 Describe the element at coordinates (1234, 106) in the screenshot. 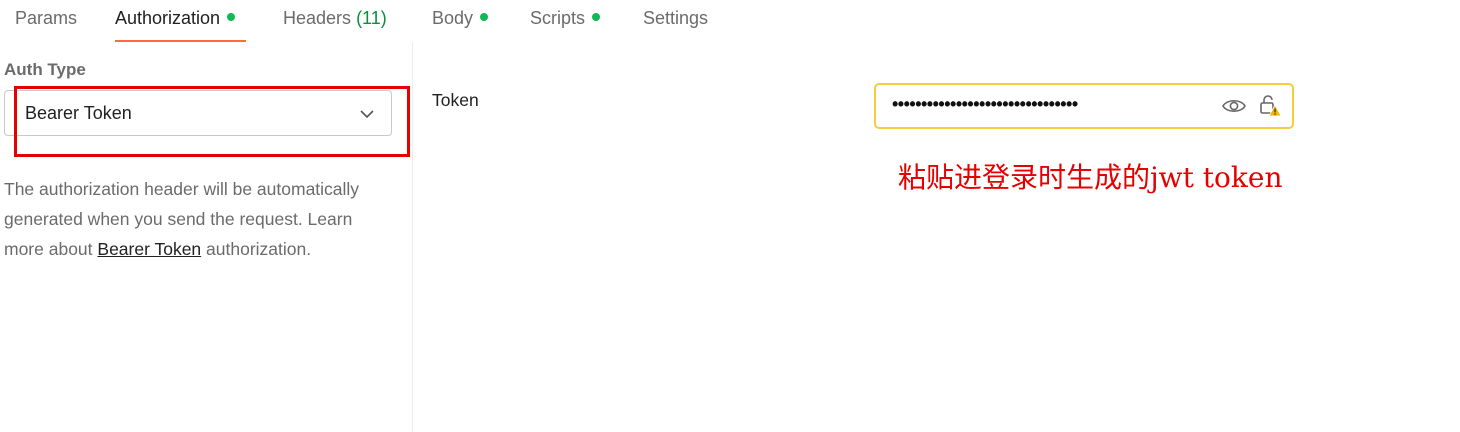

I see `eye-icon` at that location.